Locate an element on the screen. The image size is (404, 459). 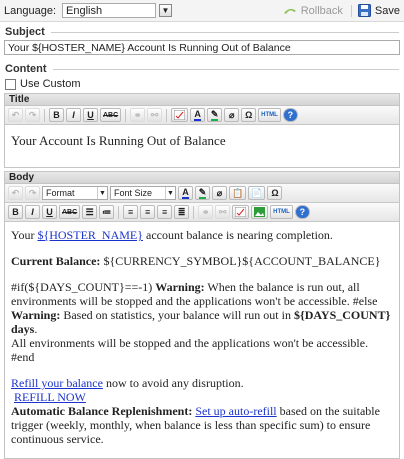
refill-now-link: REFILL NOW is located at coordinates (50, 397).